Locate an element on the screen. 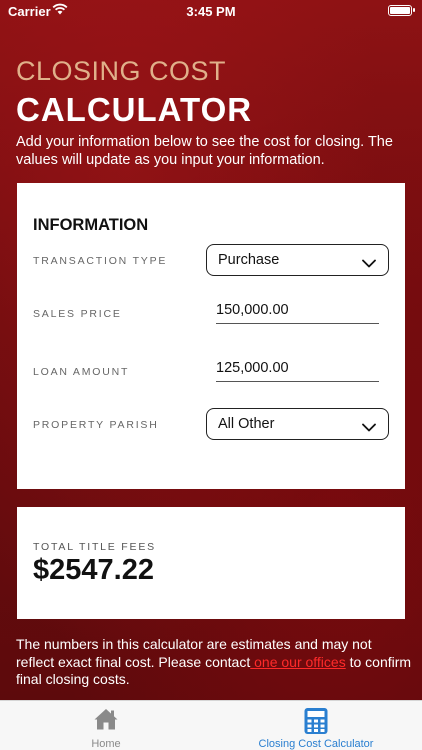  tab-calculator-label: Closing Cost Calculator is located at coordinates (316, 744).